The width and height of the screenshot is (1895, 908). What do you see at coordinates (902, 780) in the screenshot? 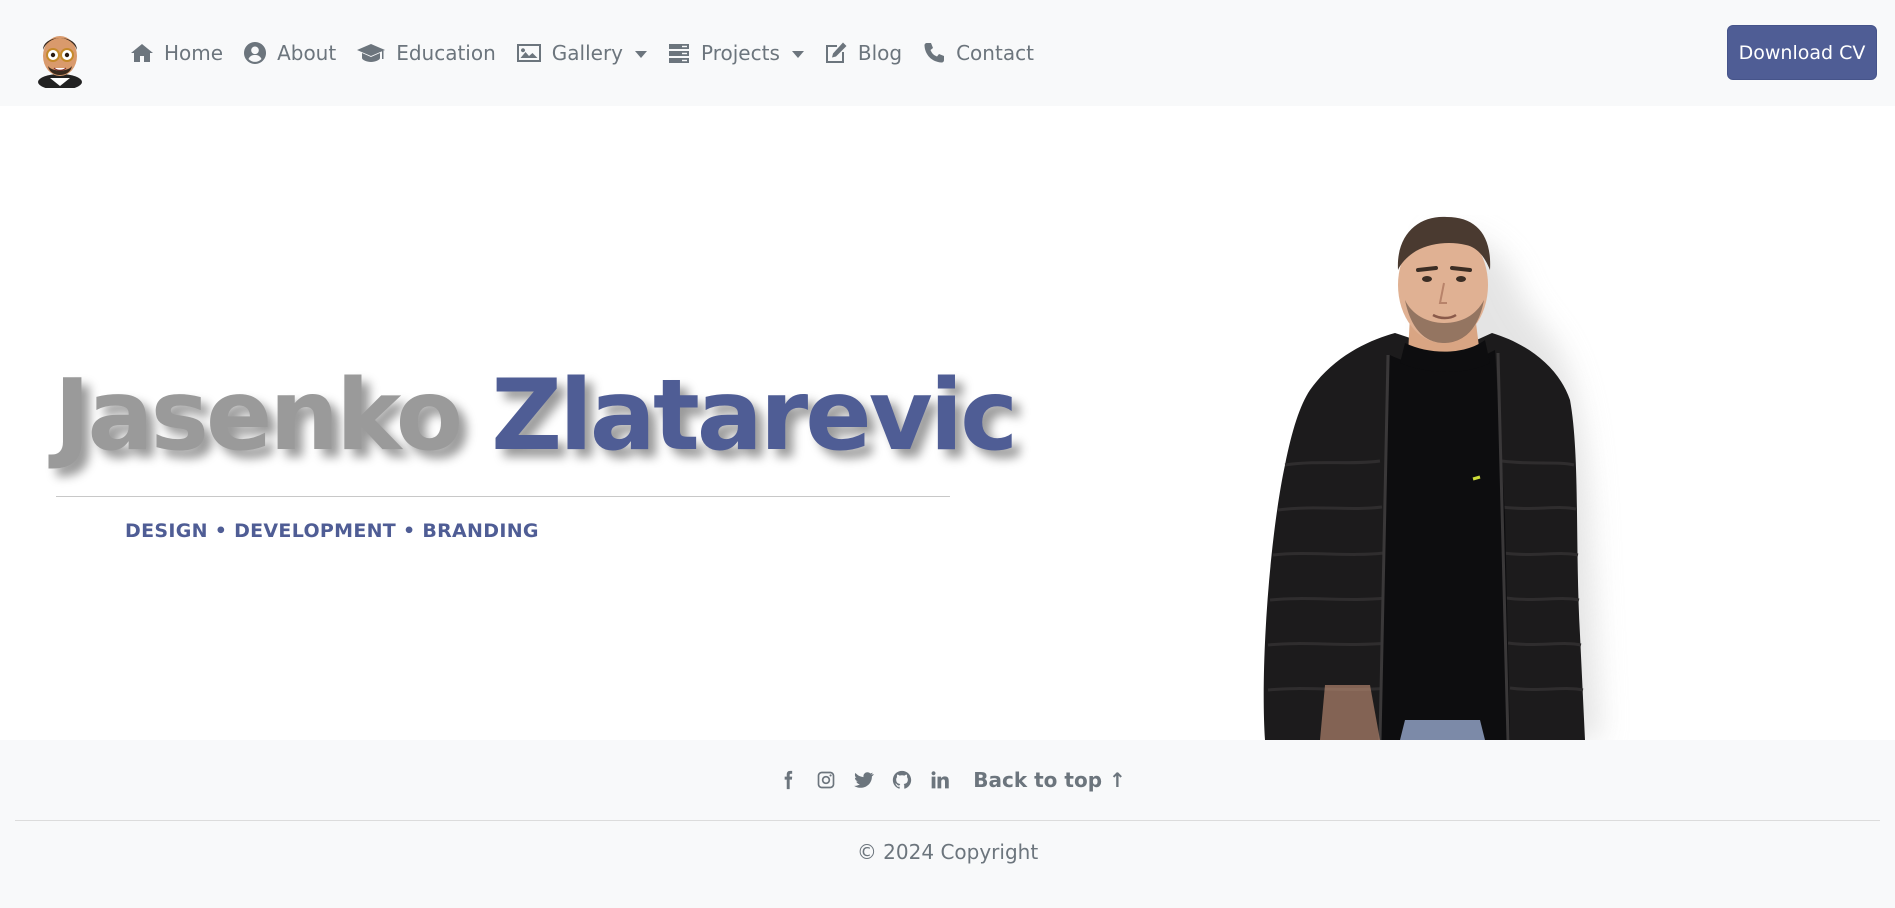
I see `github-icon` at bounding box center [902, 780].